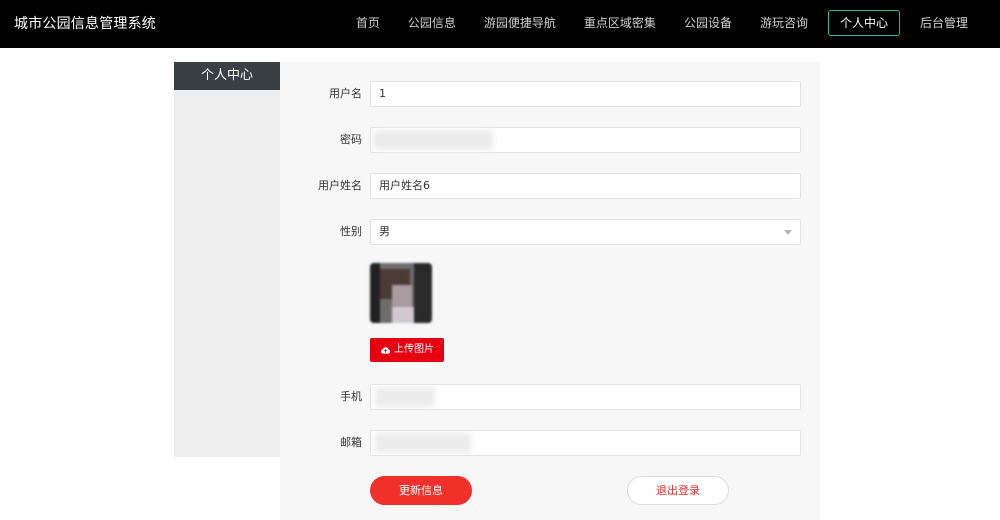 This screenshot has height=520, width=1000. I want to click on email-input, so click(585, 443).